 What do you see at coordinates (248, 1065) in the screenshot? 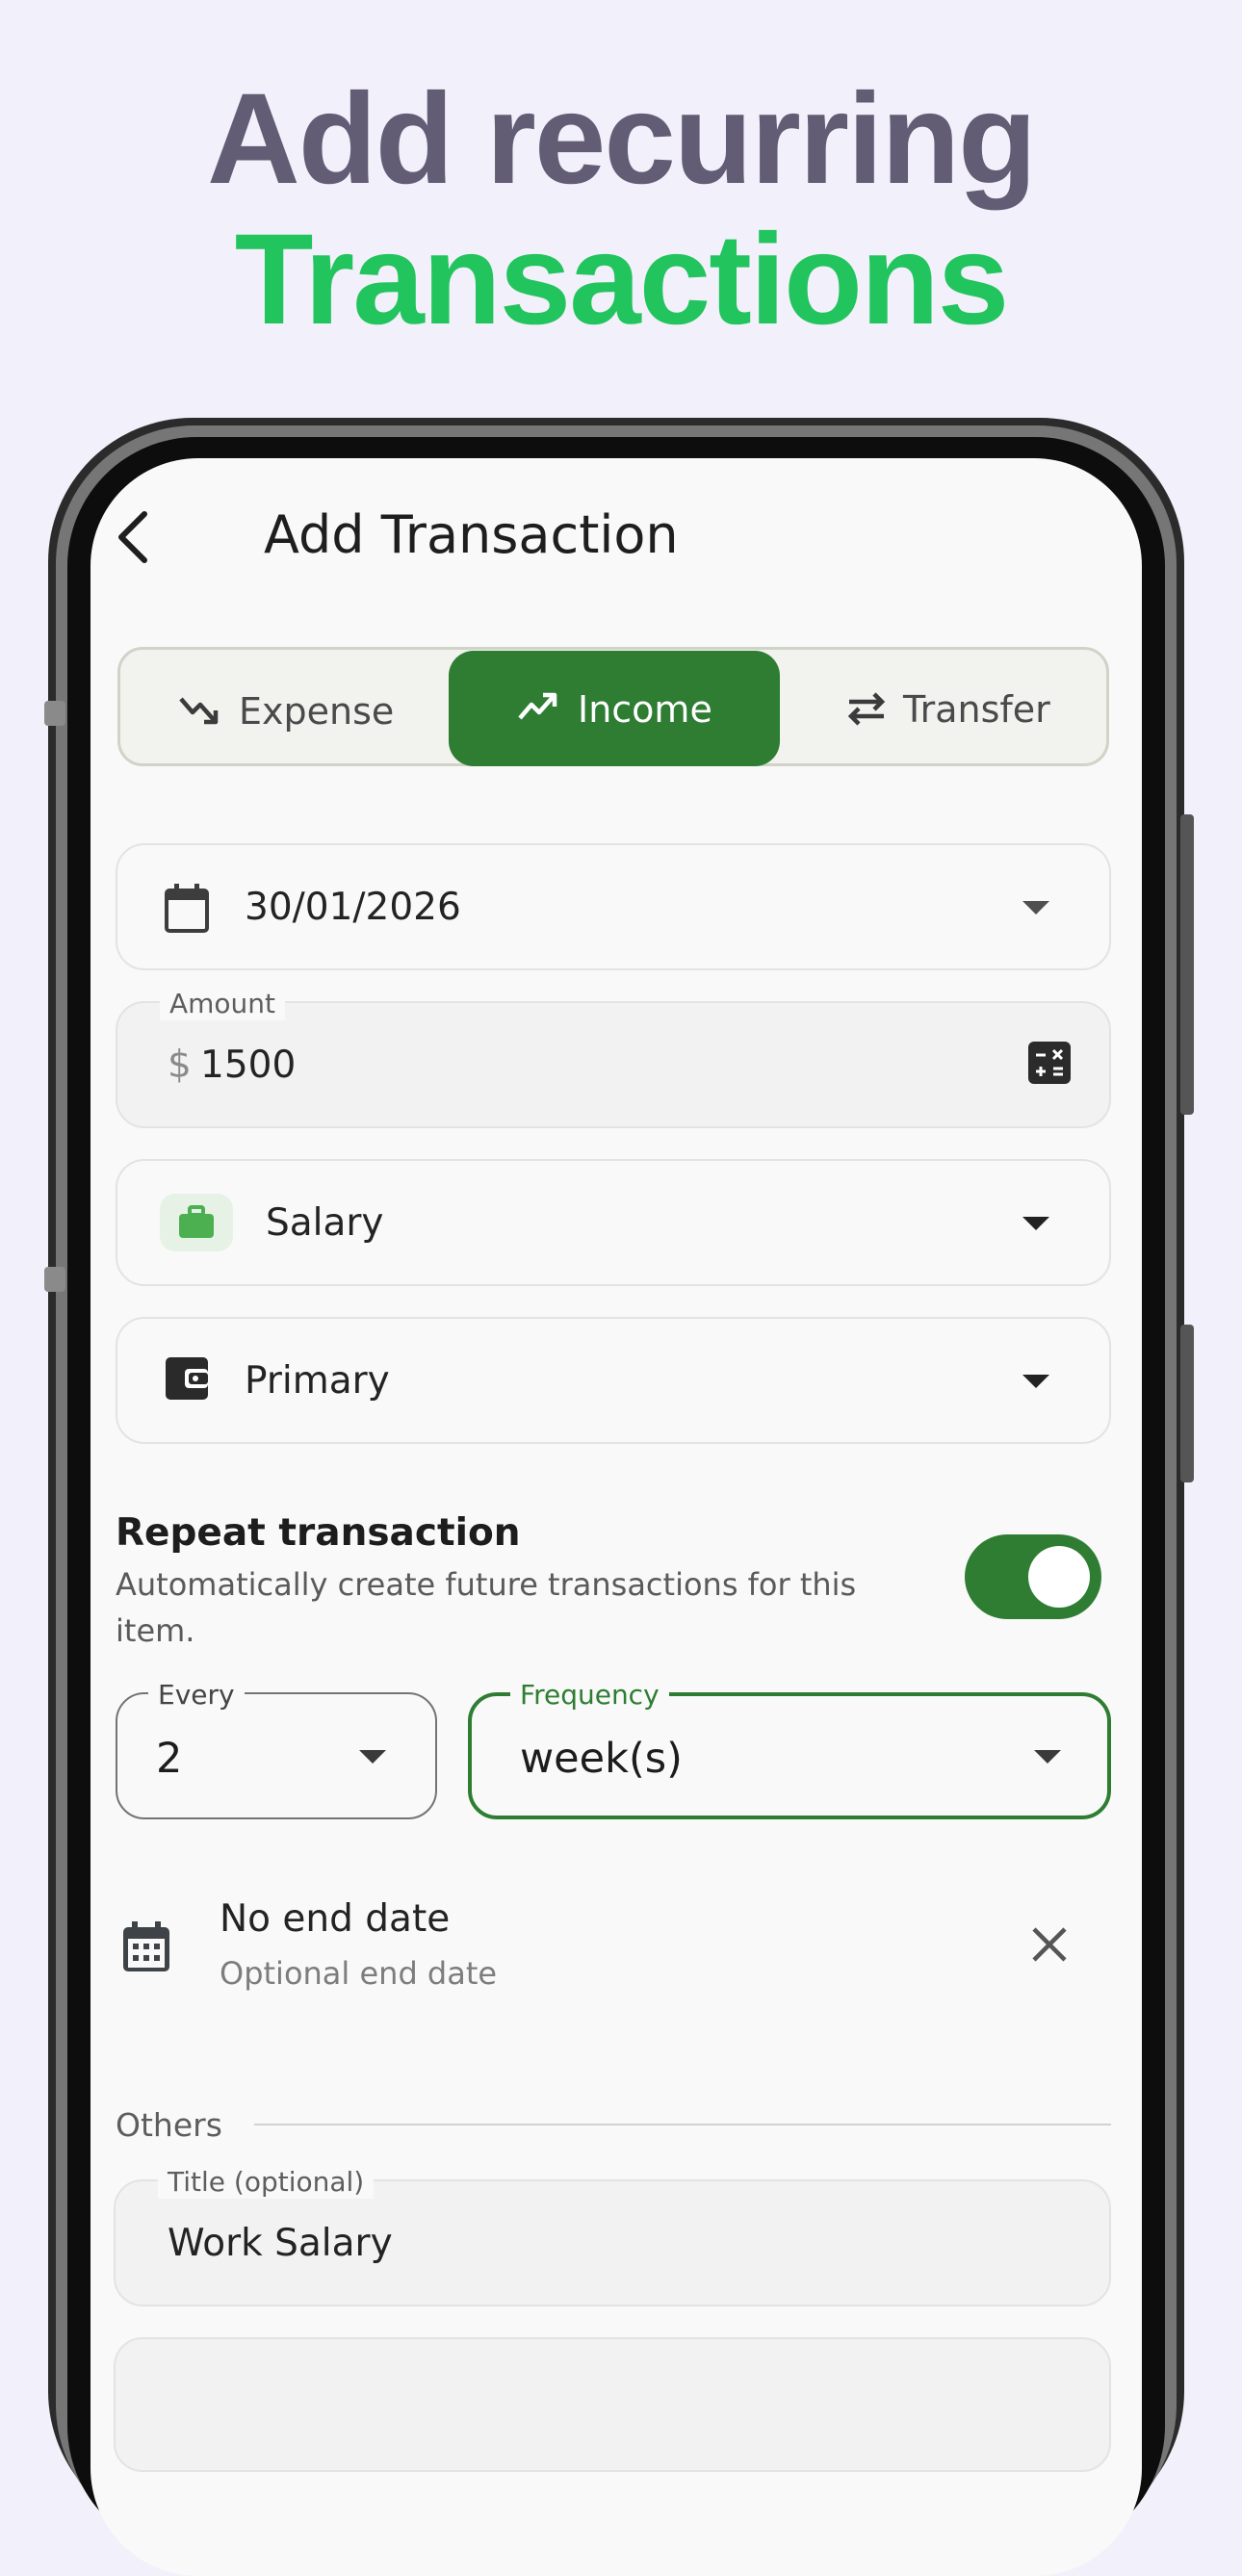
I see `amount-value: 1500` at bounding box center [248, 1065].